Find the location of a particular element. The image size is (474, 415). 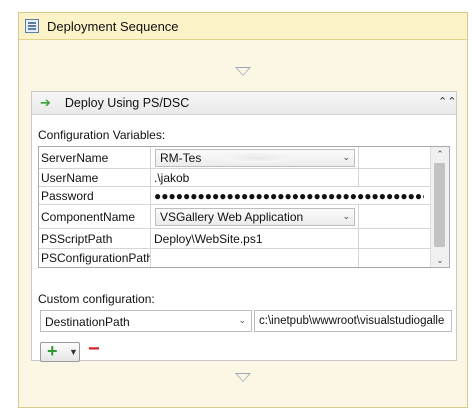

componentname-combobox: VSGallery Web Application ⌄ is located at coordinates (255, 217).